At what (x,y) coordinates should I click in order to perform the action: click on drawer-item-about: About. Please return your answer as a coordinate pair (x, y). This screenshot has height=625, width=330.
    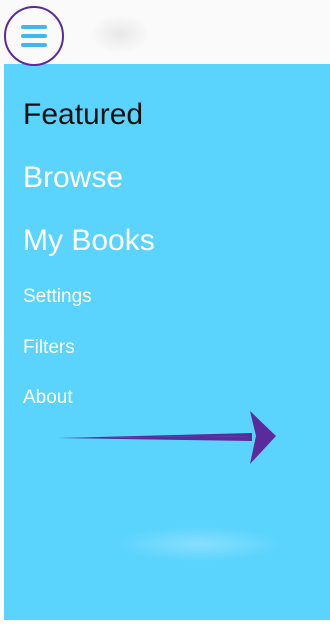
    Looking at the image, I should click on (48, 398).